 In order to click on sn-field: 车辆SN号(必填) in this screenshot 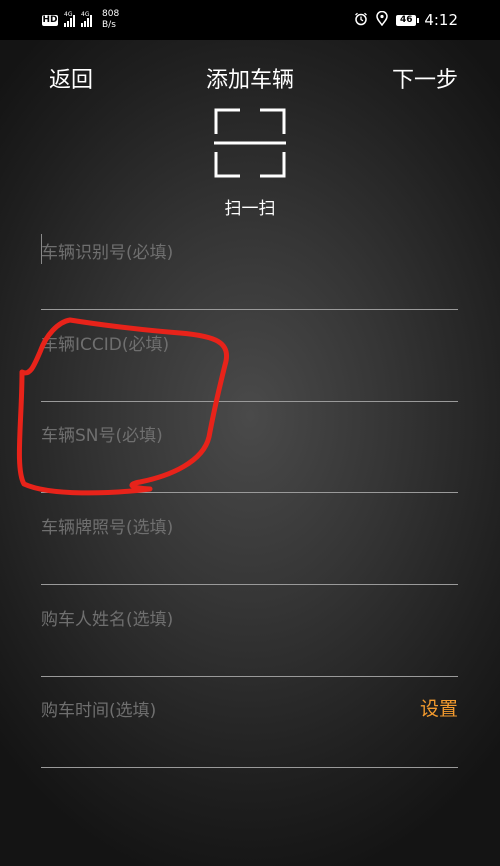, I will do `click(249, 447)`.